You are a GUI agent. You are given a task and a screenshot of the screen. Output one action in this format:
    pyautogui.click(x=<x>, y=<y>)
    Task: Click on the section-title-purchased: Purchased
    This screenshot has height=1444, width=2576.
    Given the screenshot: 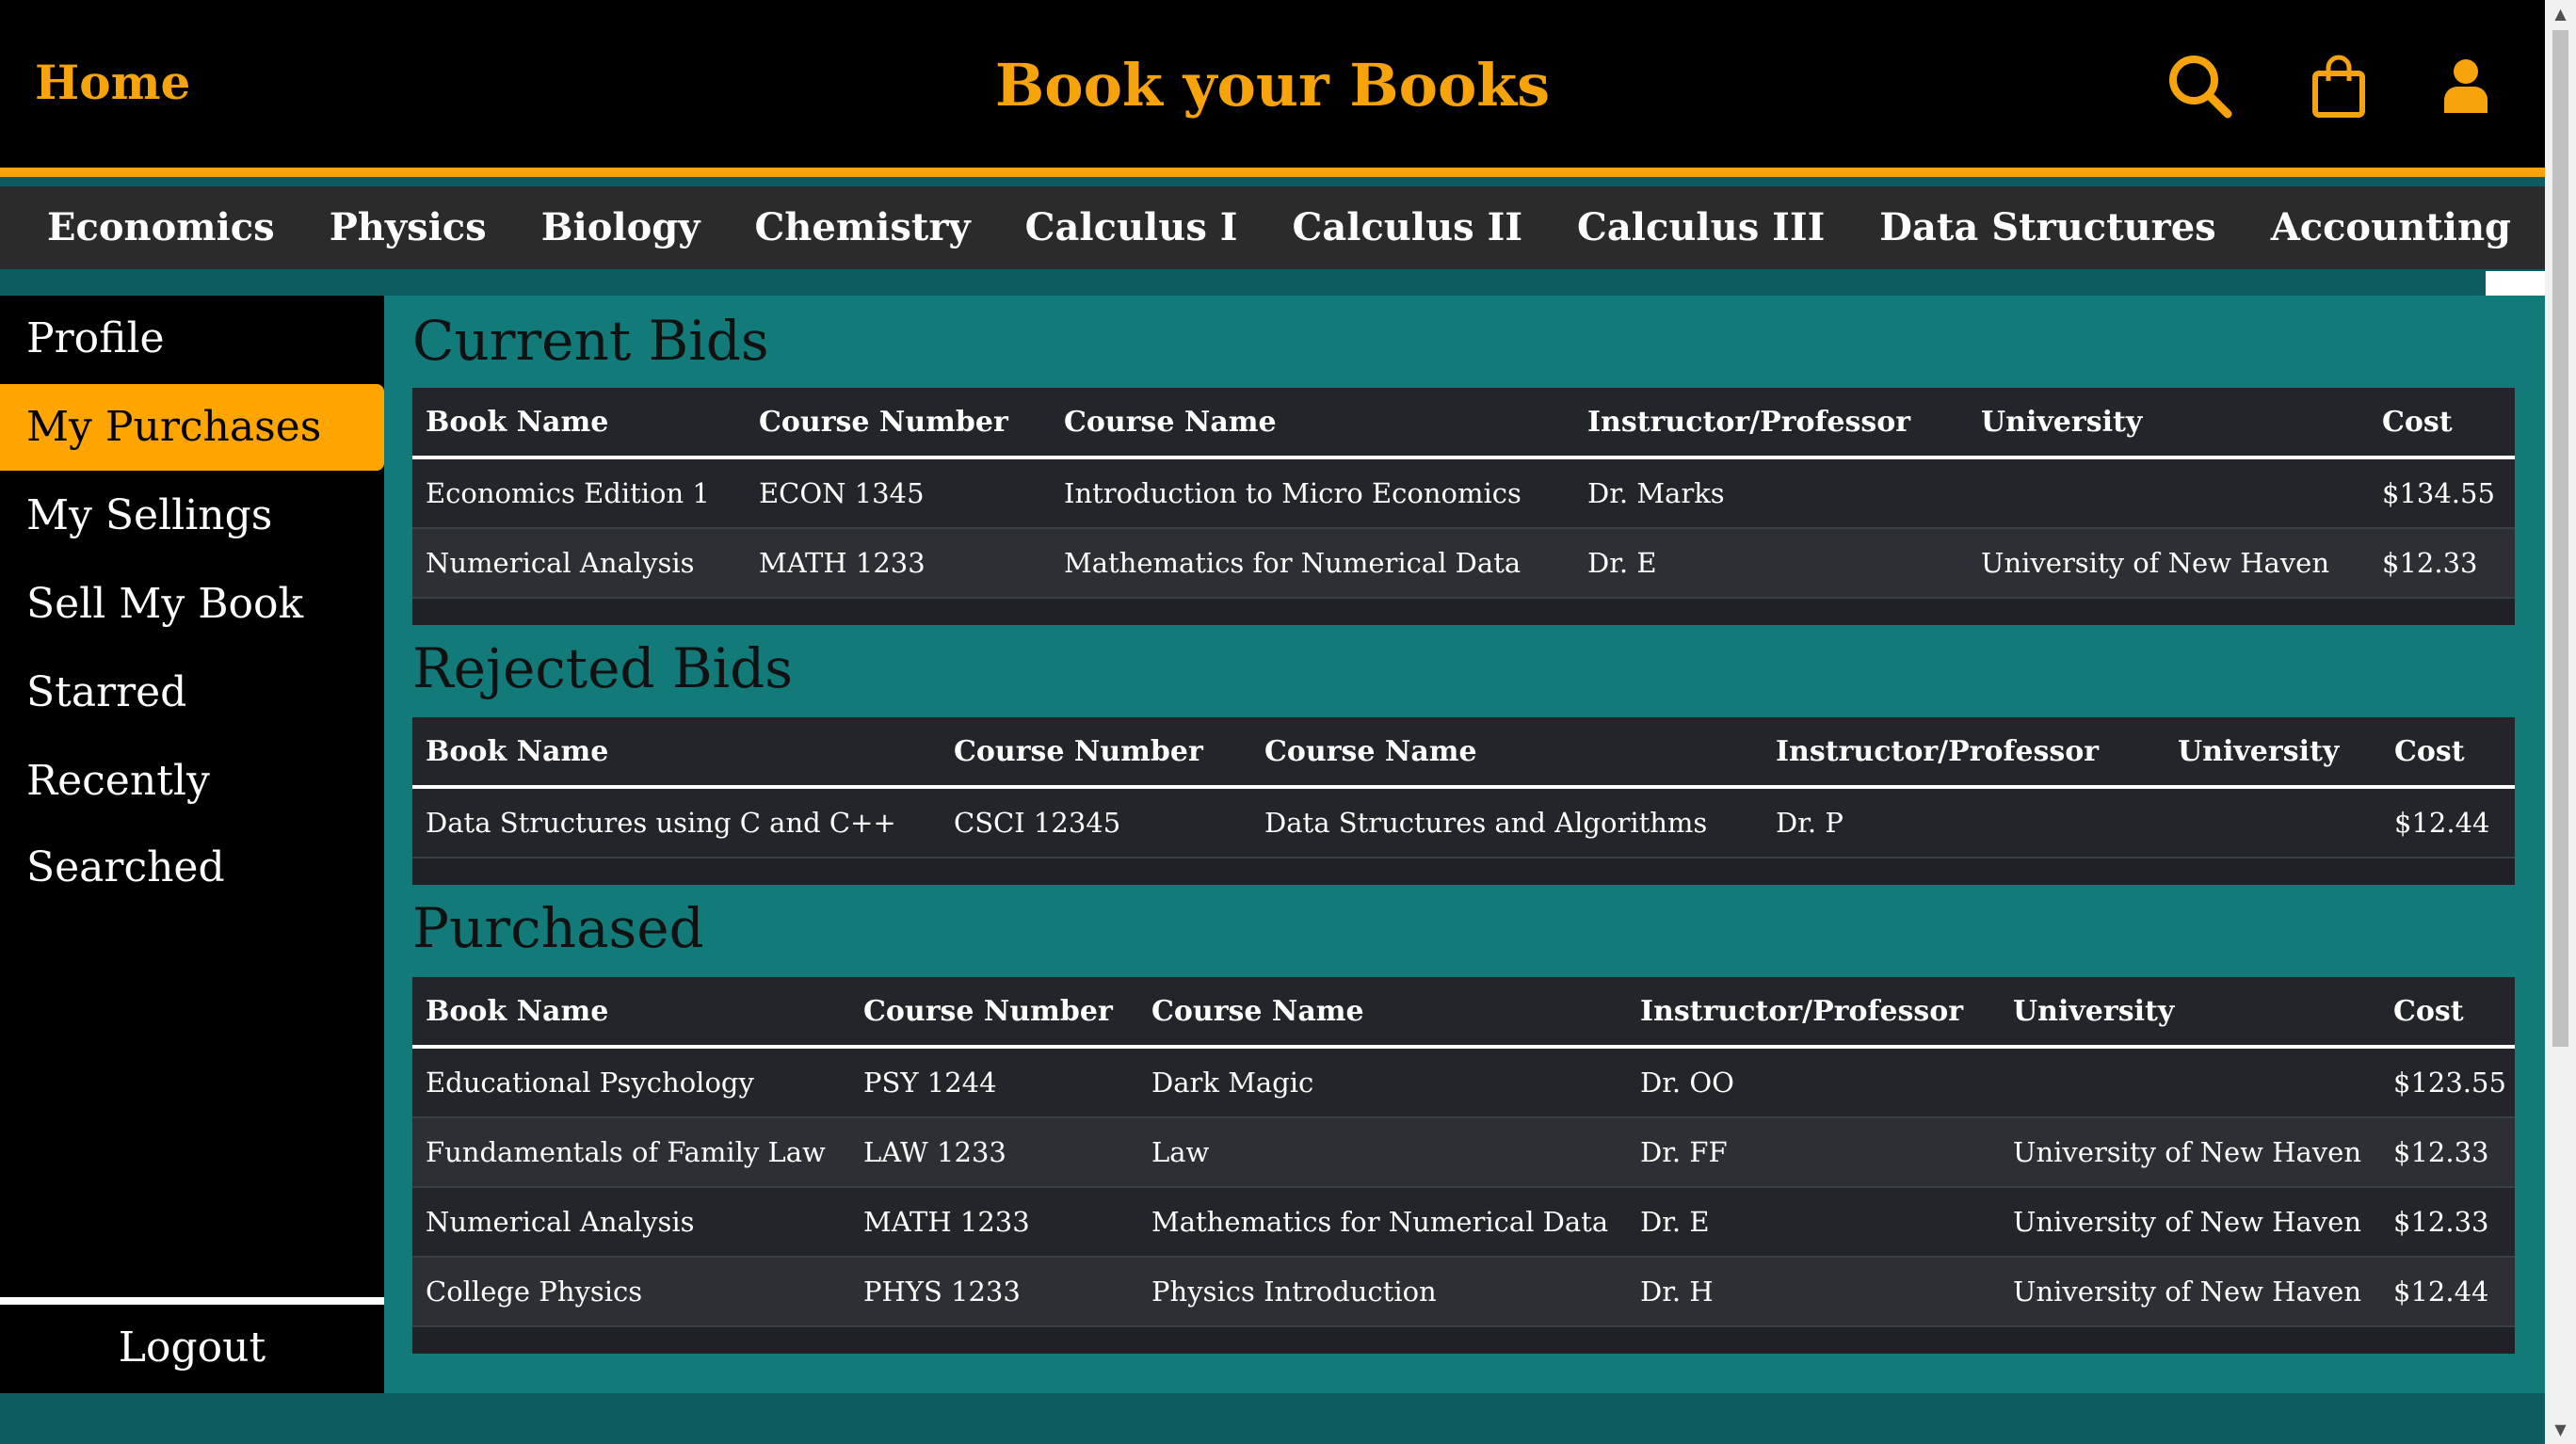 What is the action you would take?
    pyautogui.click(x=558, y=928)
    